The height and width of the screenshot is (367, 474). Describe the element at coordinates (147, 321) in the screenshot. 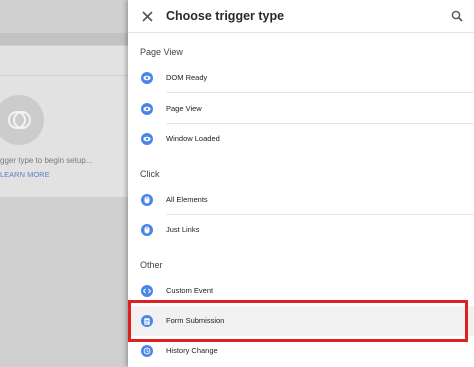

I see `form-icon` at that location.